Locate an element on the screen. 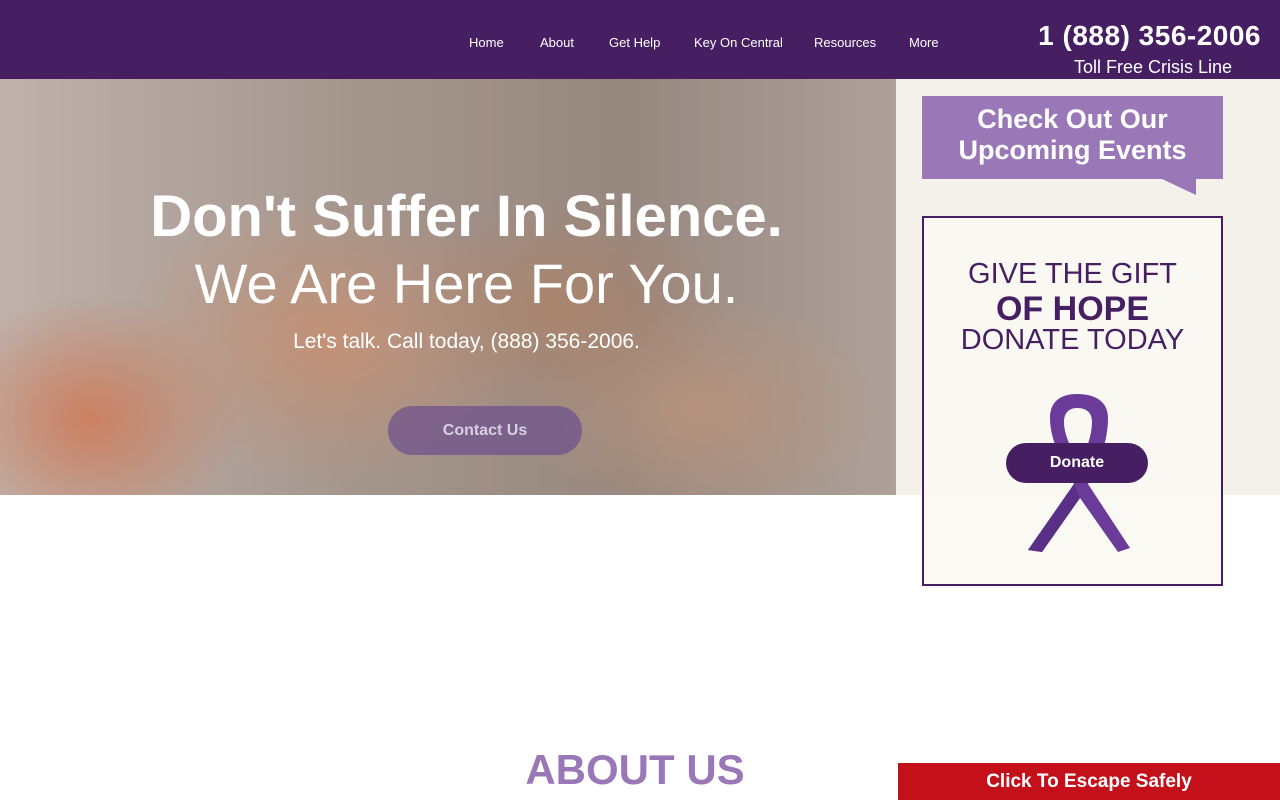 The height and width of the screenshot is (800, 1280). nav-resources: Resources is located at coordinates (845, 42).